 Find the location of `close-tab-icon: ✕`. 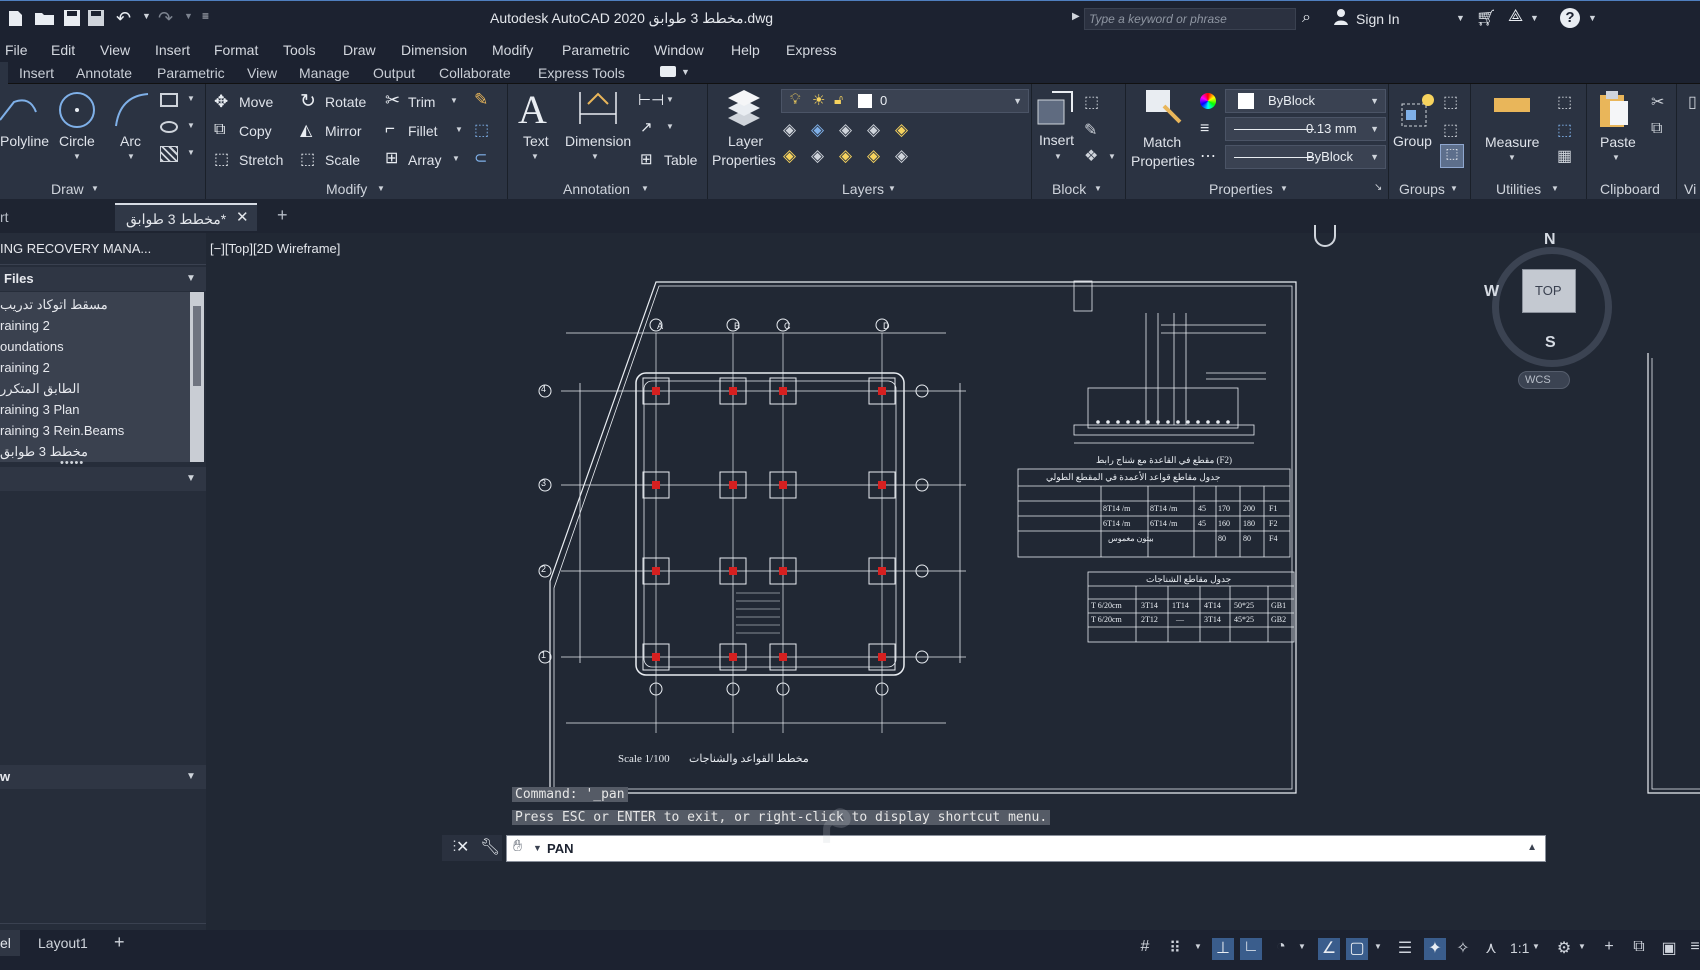

close-tab-icon: ✕ is located at coordinates (242, 217).